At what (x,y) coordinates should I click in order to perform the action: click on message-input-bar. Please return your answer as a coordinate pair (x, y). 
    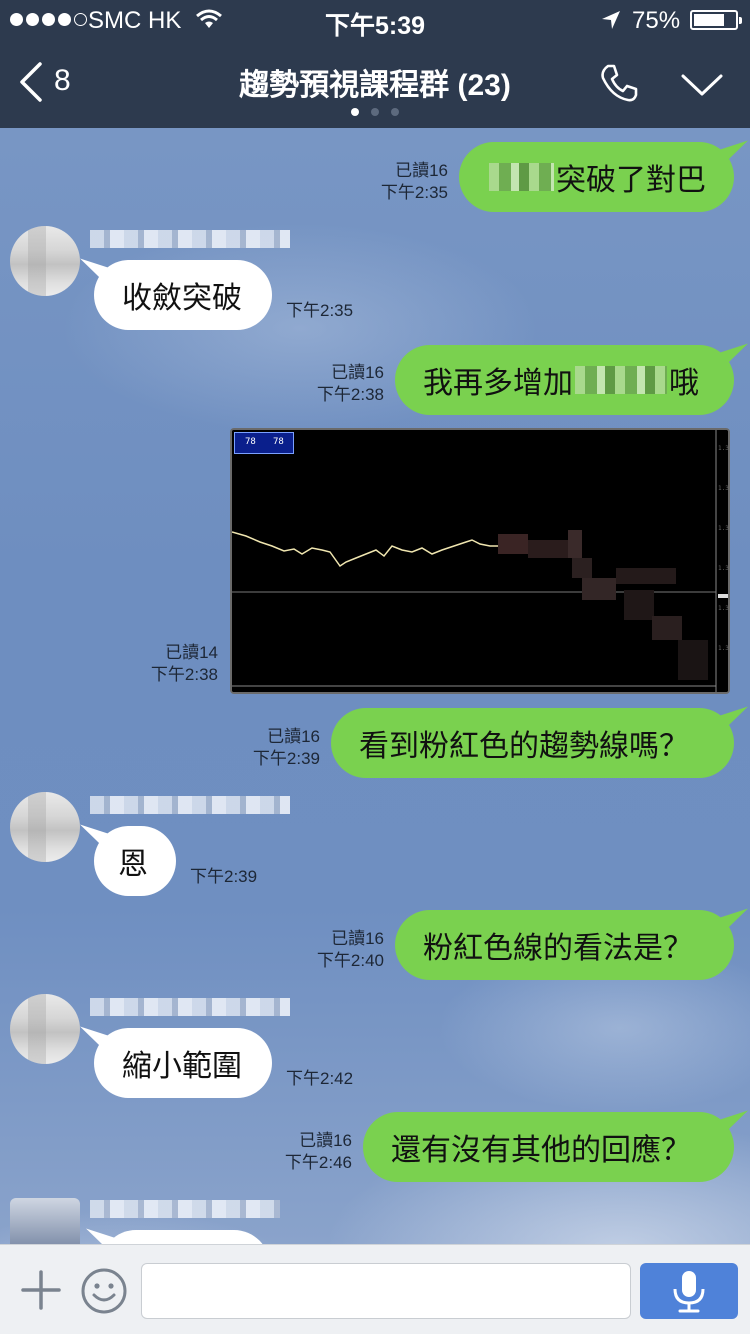
    Looking at the image, I should click on (375, 1289).